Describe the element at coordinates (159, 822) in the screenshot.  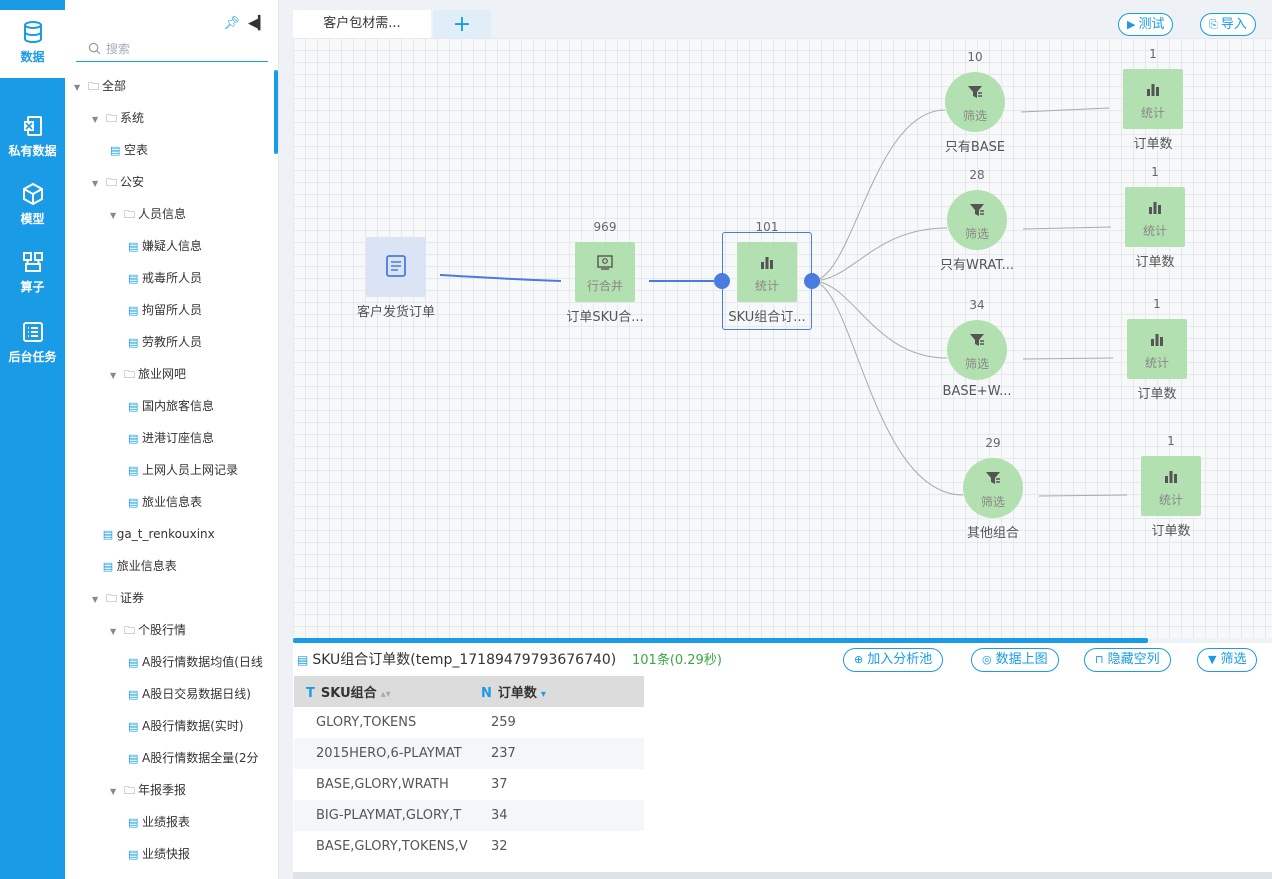
I see `tree-table: ▤ 业绩报表` at that location.